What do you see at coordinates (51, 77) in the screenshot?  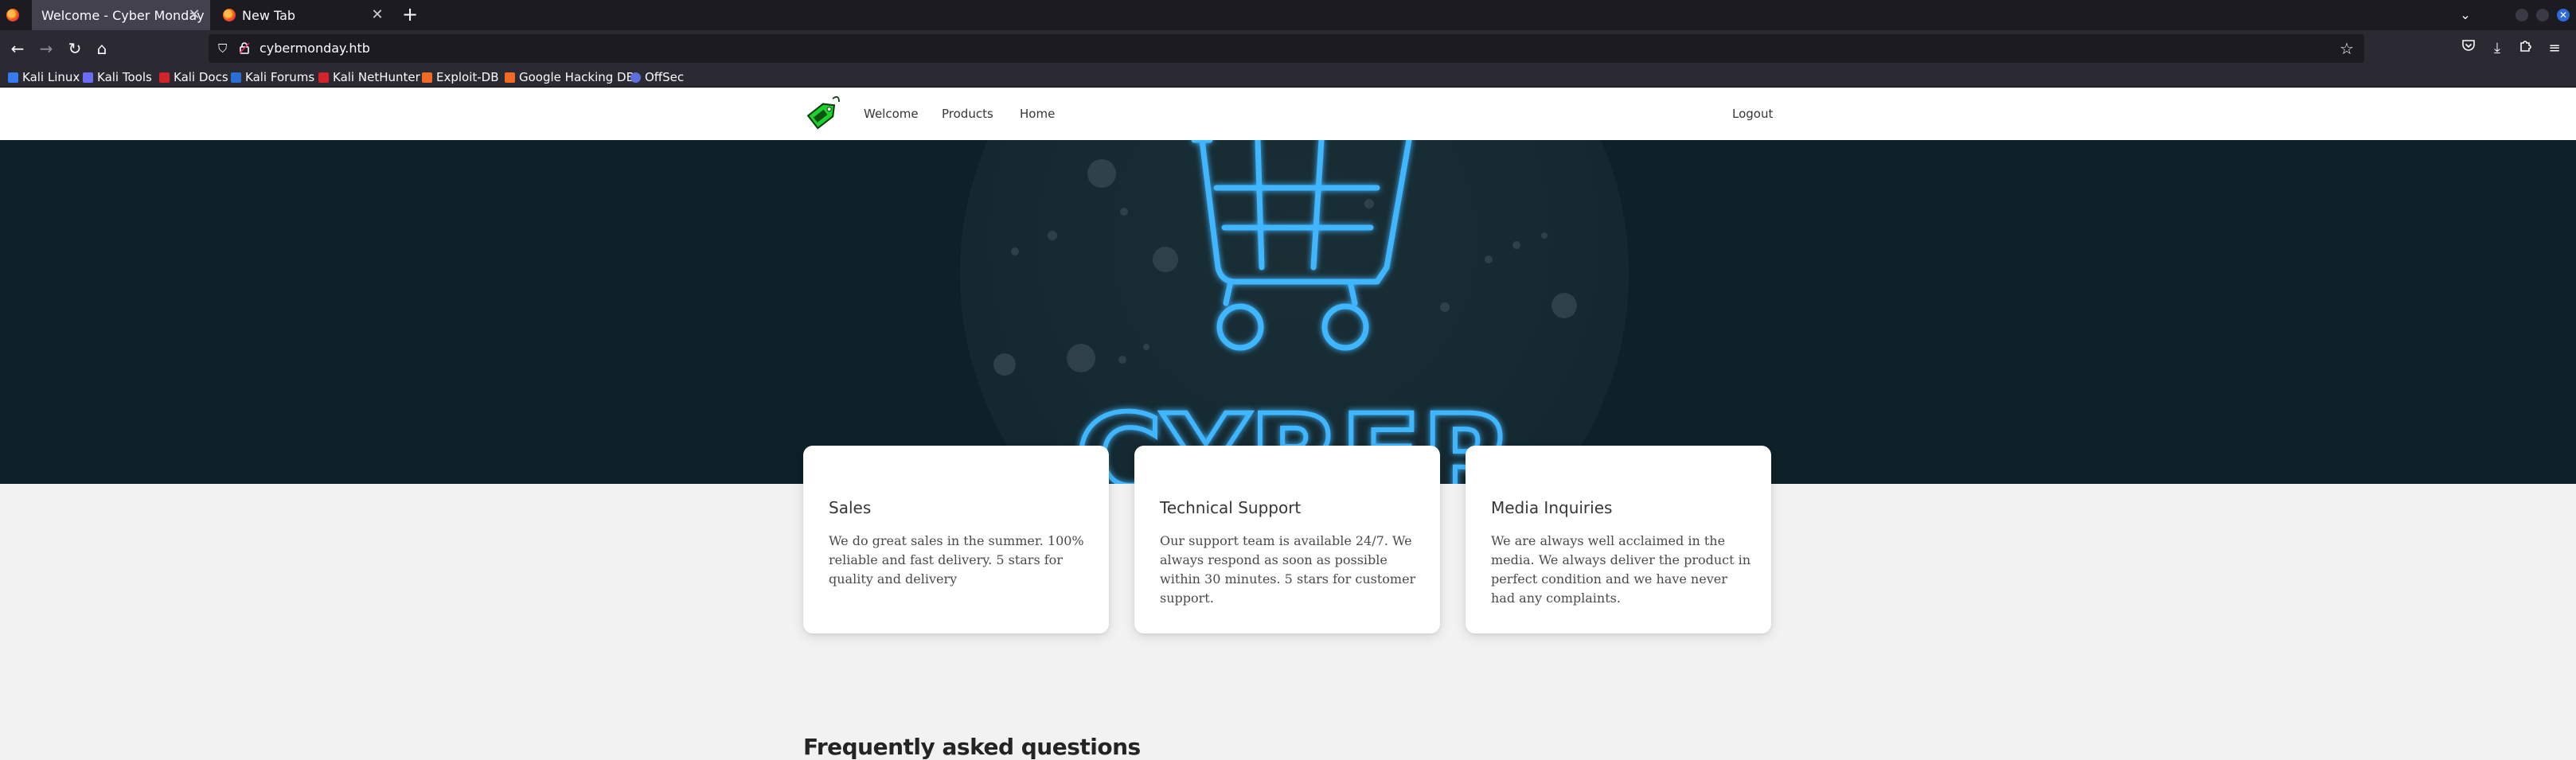 I see `bookmark-label: Kali Linux` at bounding box center [51, 77].